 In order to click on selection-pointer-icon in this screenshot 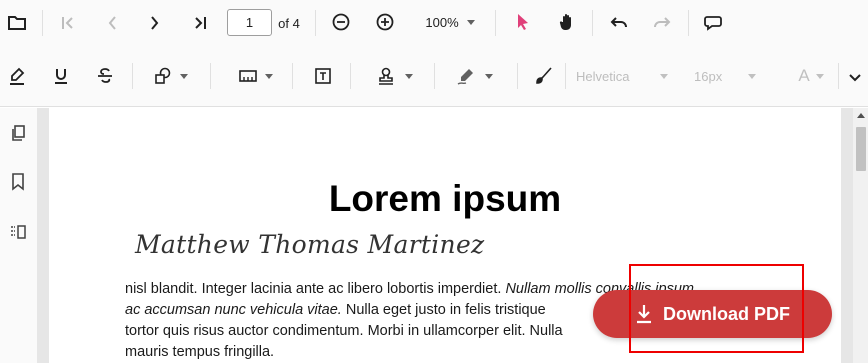, I will do `click(523, 22)`.